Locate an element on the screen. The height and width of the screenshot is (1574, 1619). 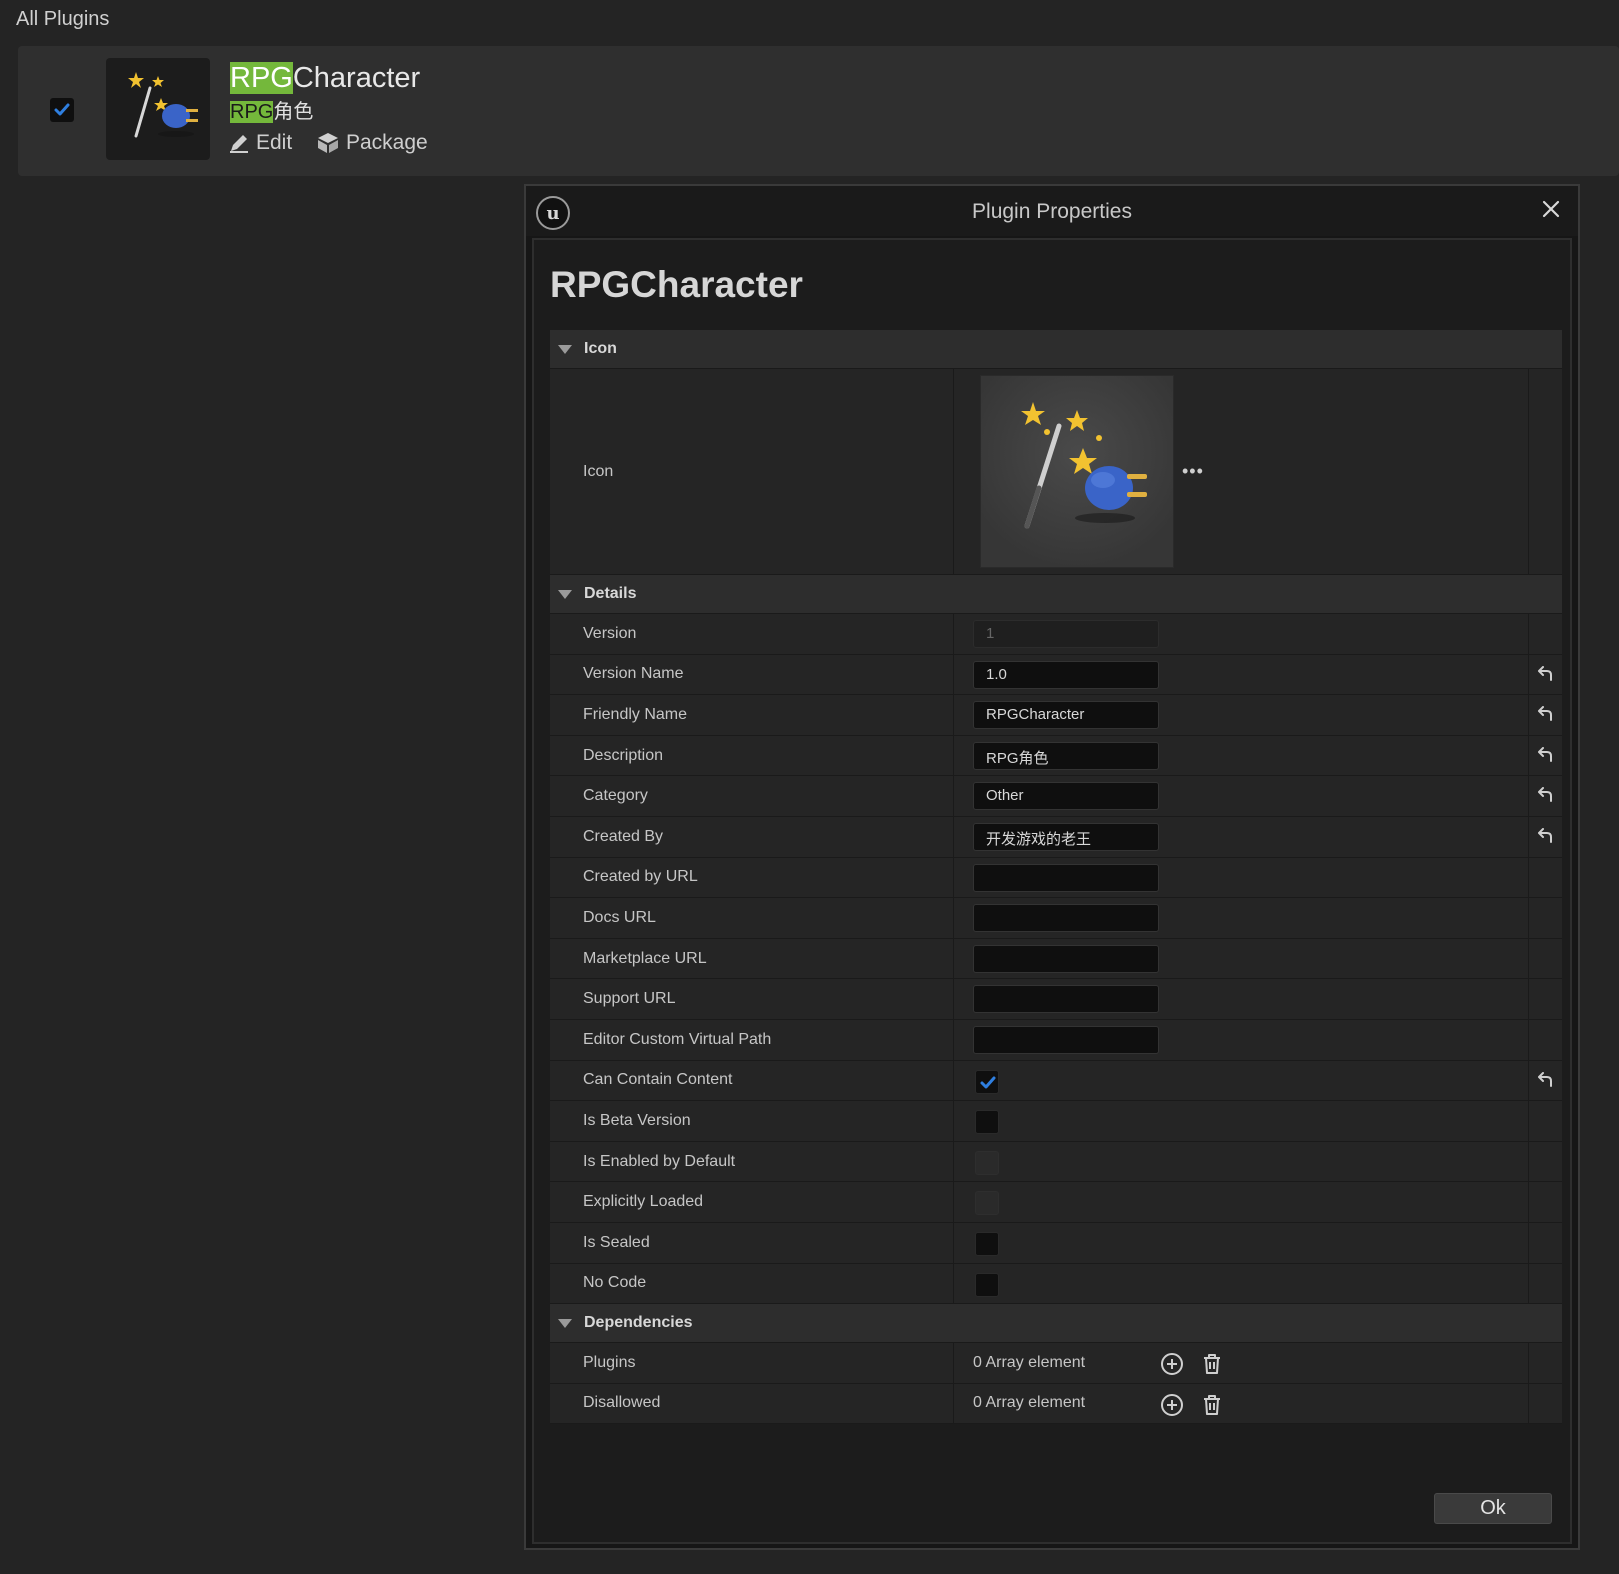
ok-button: Ok is located at coordinates (1493, 1508).